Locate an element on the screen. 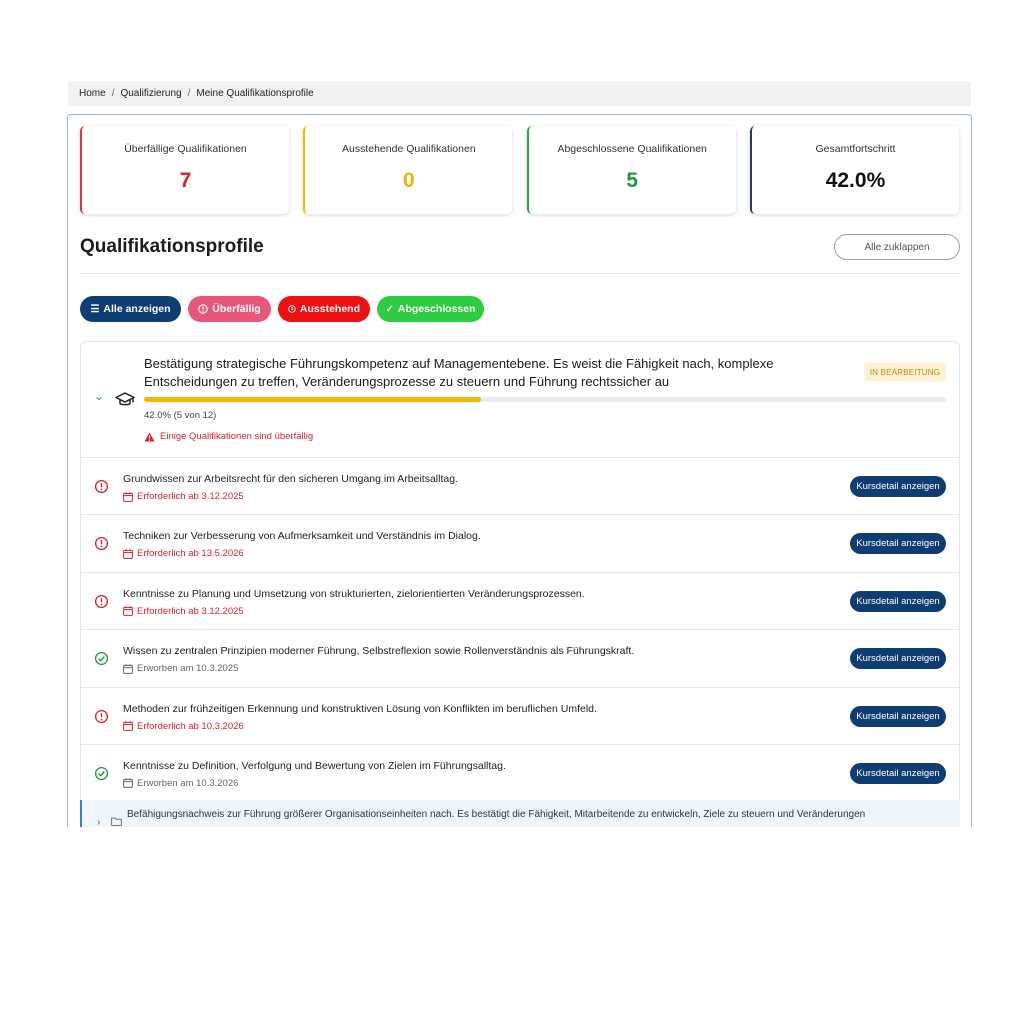  stat-card-pending: Ausstehende Qualifikationen 0 is located at coordinates (408, 170).